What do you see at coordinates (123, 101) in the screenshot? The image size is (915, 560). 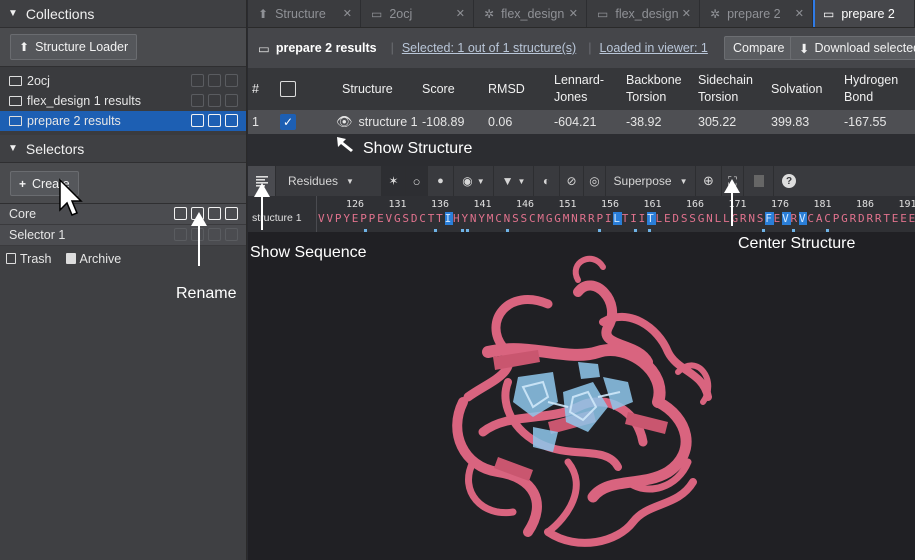 I see `collection-item-flex-design: flex_design 1 results` at bounding box center [123, 101].